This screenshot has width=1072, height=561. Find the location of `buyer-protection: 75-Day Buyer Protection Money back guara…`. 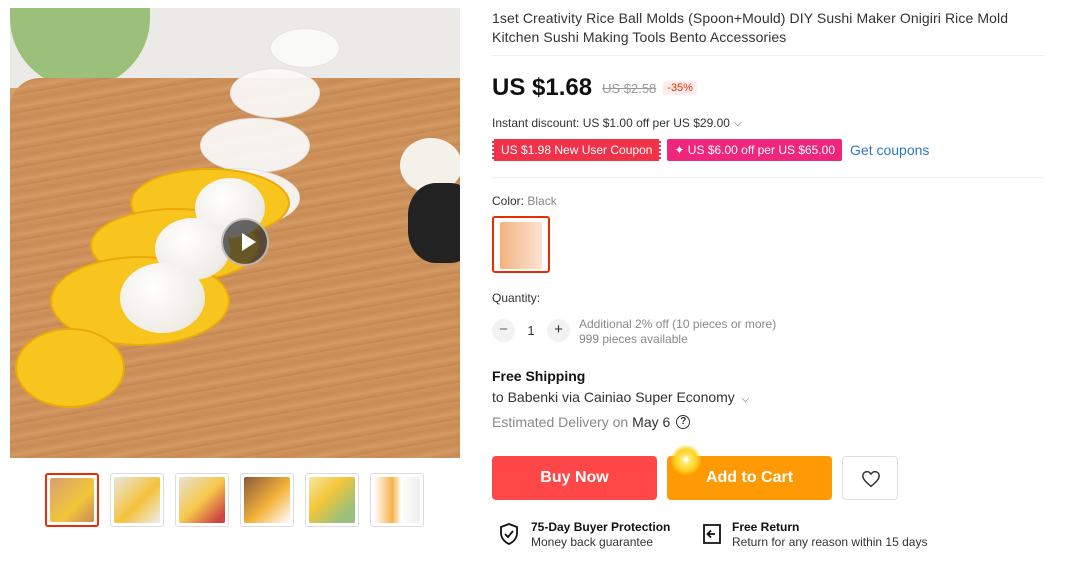

buyer-protection: 75-Day Buyer Protection Money back guara… is located at coordinates (583, 535).